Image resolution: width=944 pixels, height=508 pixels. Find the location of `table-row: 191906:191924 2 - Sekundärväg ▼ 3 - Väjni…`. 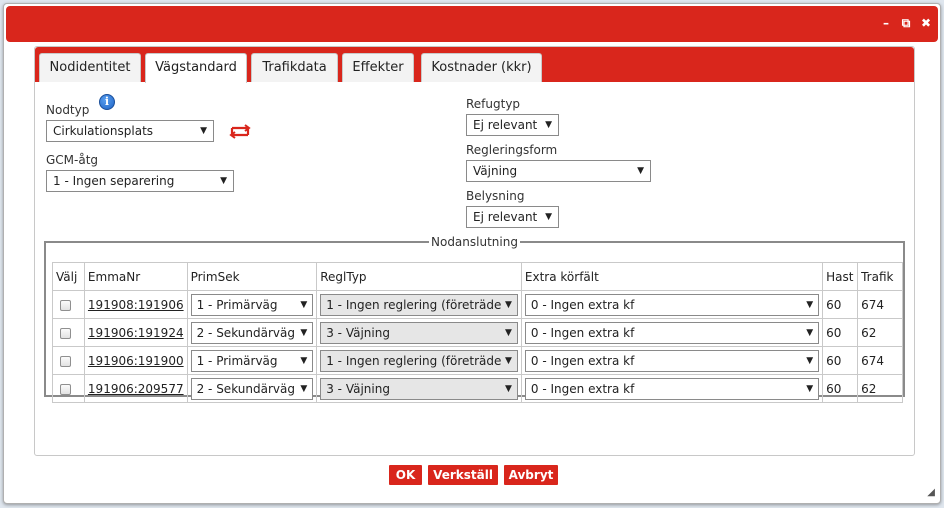

table-row: 191906:191924 2 - Sekundärväg ▼ 3 - Väjni… is located at coordinates (477, 332).